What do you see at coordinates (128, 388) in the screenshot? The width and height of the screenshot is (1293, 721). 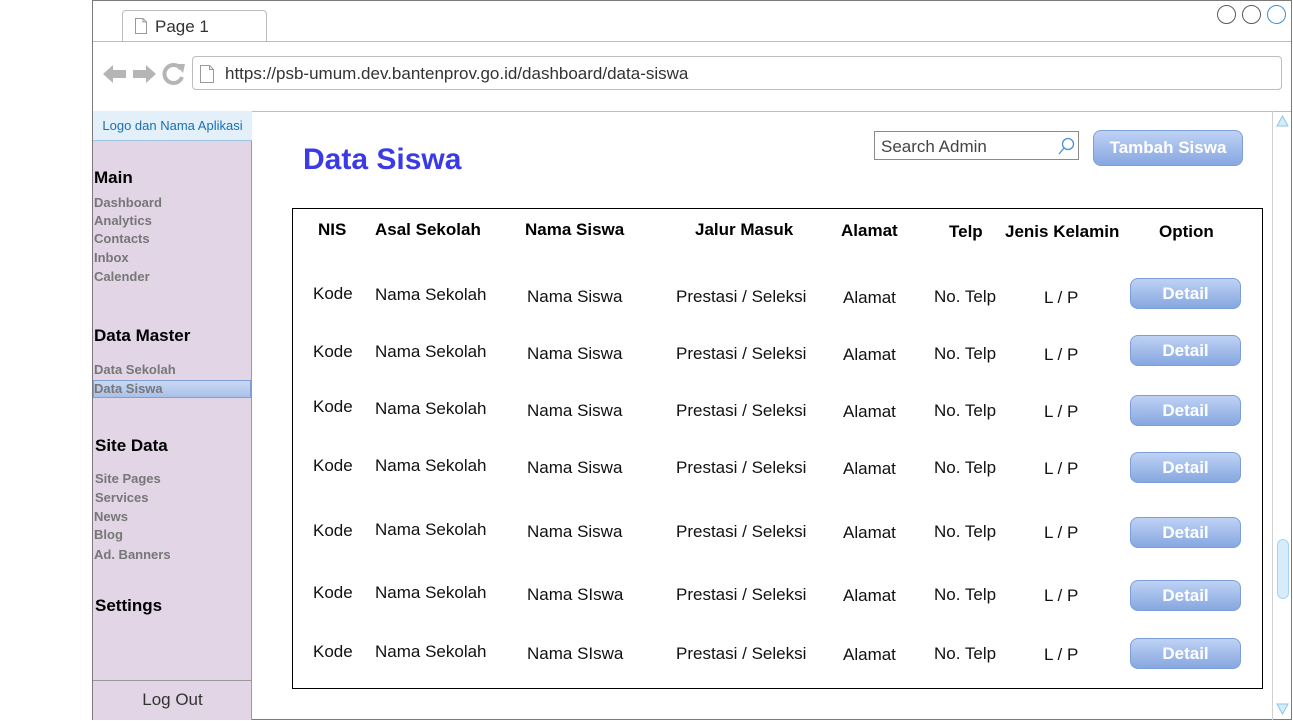 I see `sidebar-item-data-siswa: Data Siswa` at bounding box center [128, 388].